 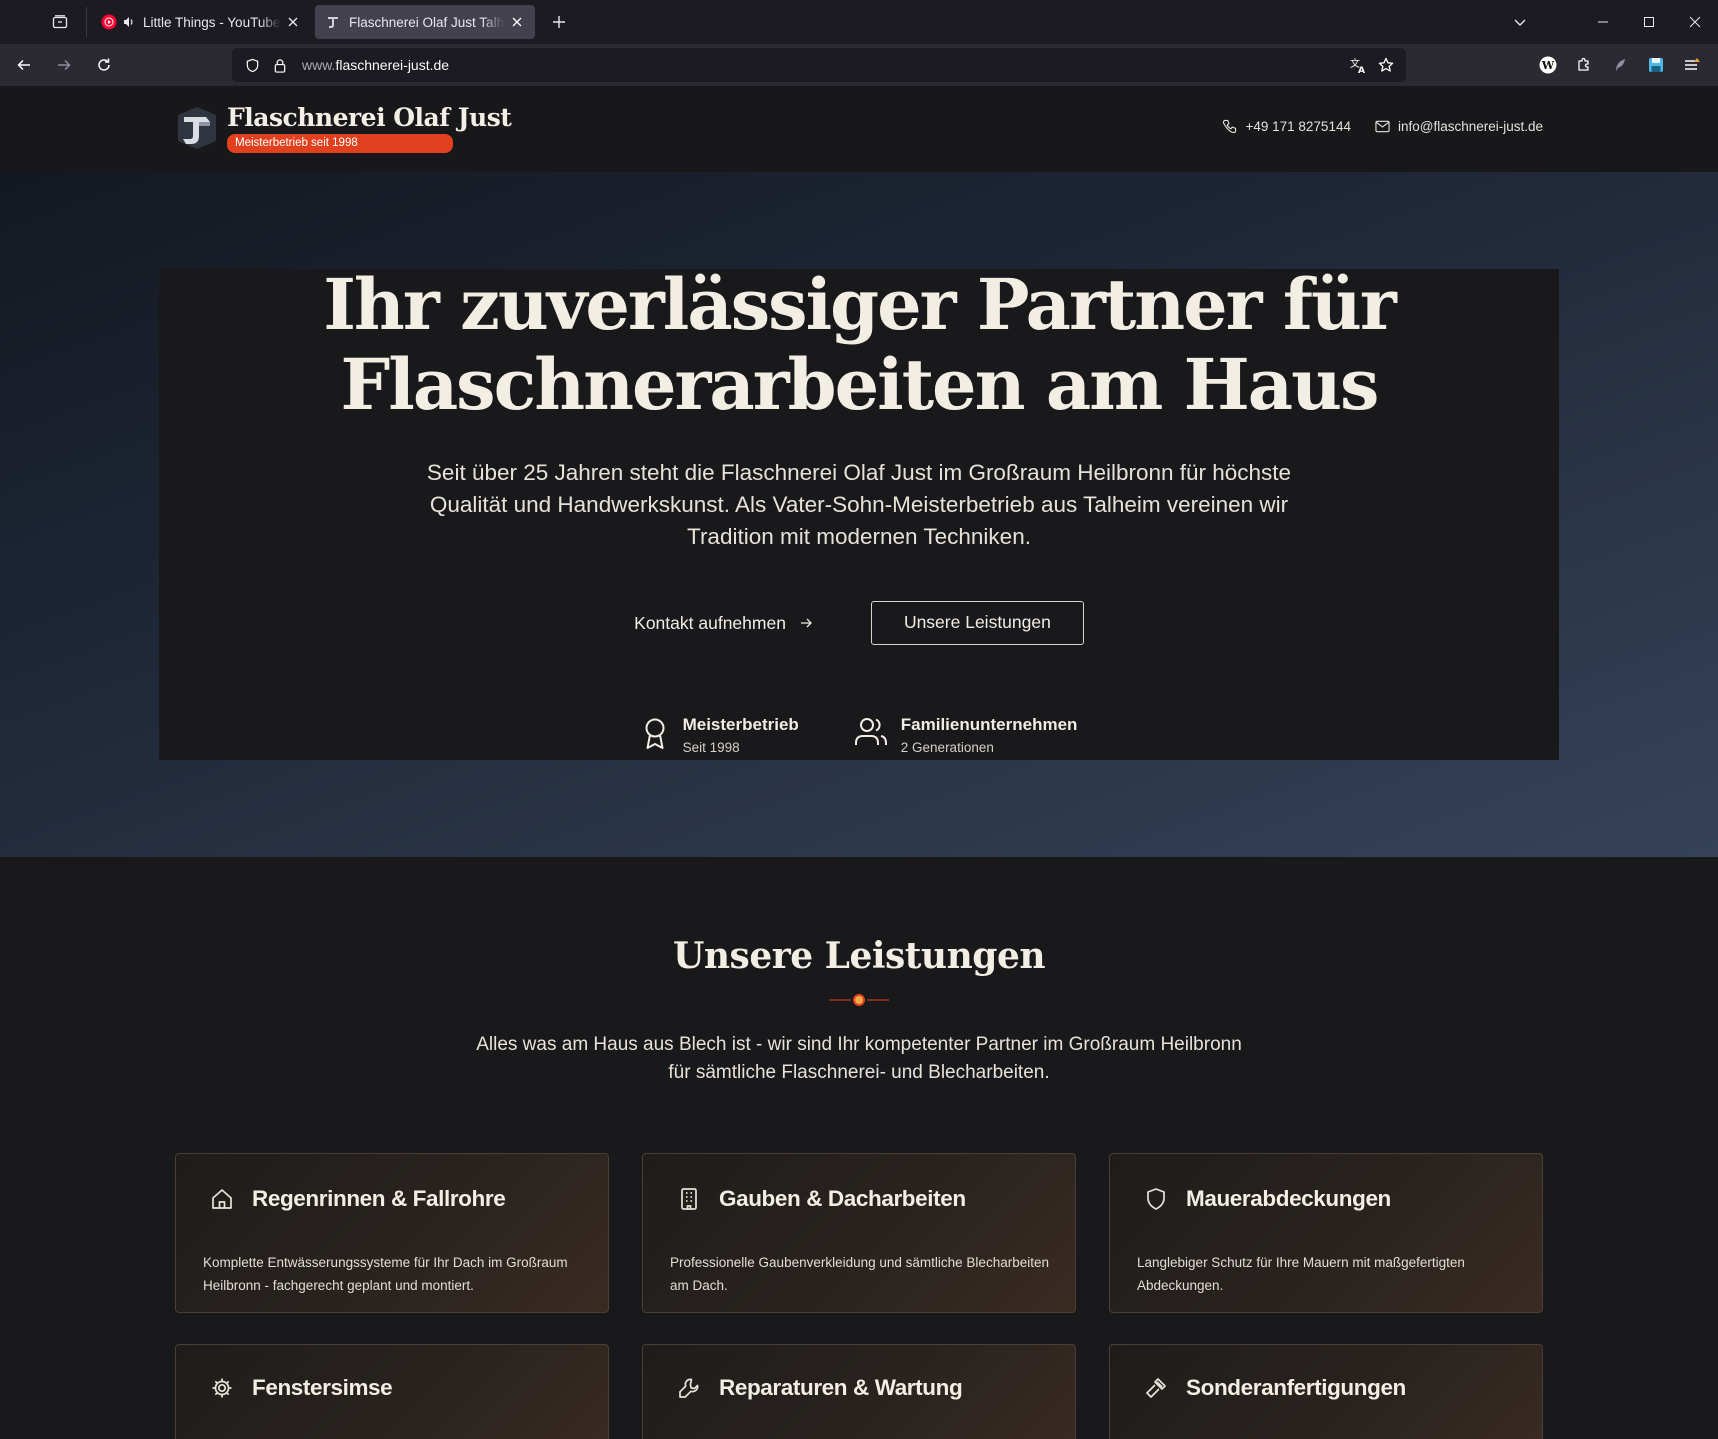 What do you see at coordinates (1386, 65) in the screenshot?
I see `bookmark-star-icon` at bounding box center [1386, 65].